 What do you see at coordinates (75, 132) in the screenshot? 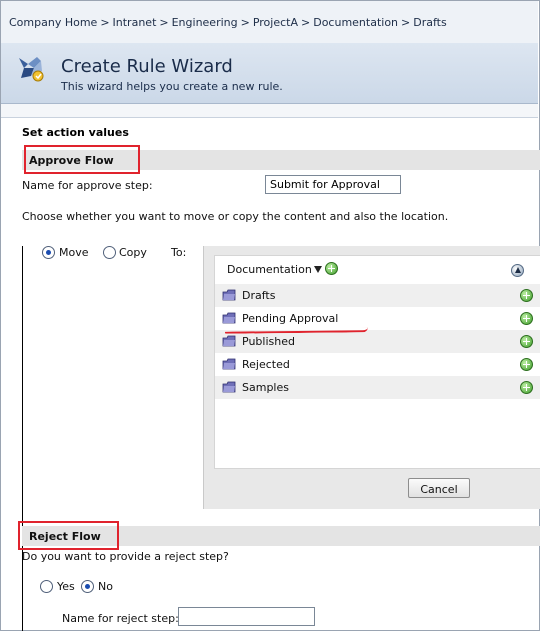
I see `section-title: Set action values` at bounding box center [75, 132].